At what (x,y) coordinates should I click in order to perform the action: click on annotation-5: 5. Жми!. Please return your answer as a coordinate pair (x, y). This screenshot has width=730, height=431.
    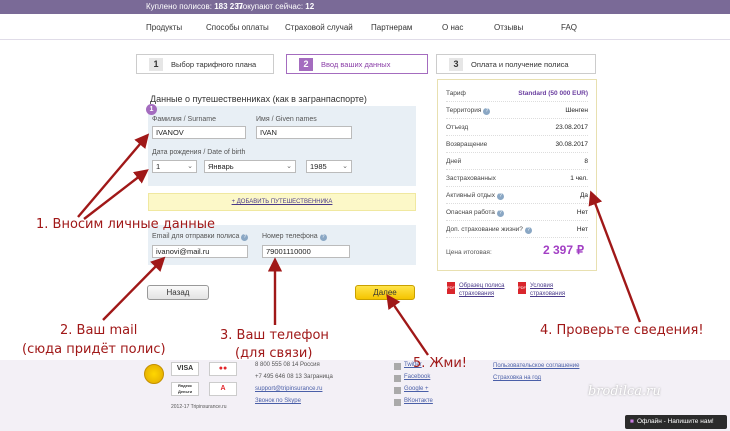
    Looking at the image, I should click on (440, 363).